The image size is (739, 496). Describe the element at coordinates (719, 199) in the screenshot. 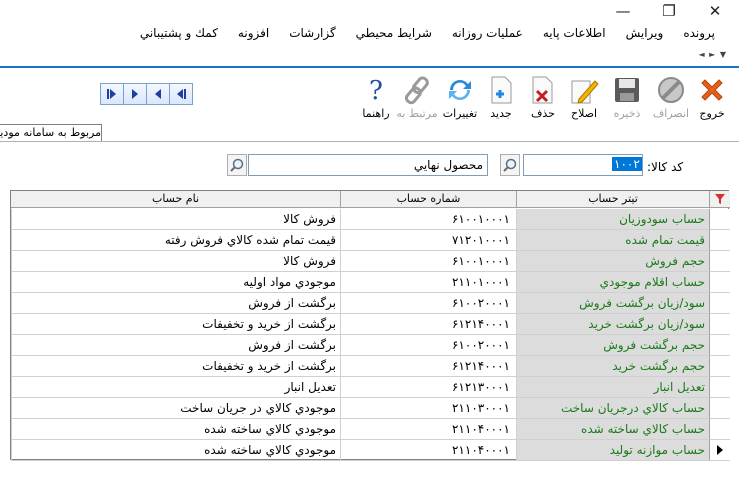

I see `filter-button` at that location.